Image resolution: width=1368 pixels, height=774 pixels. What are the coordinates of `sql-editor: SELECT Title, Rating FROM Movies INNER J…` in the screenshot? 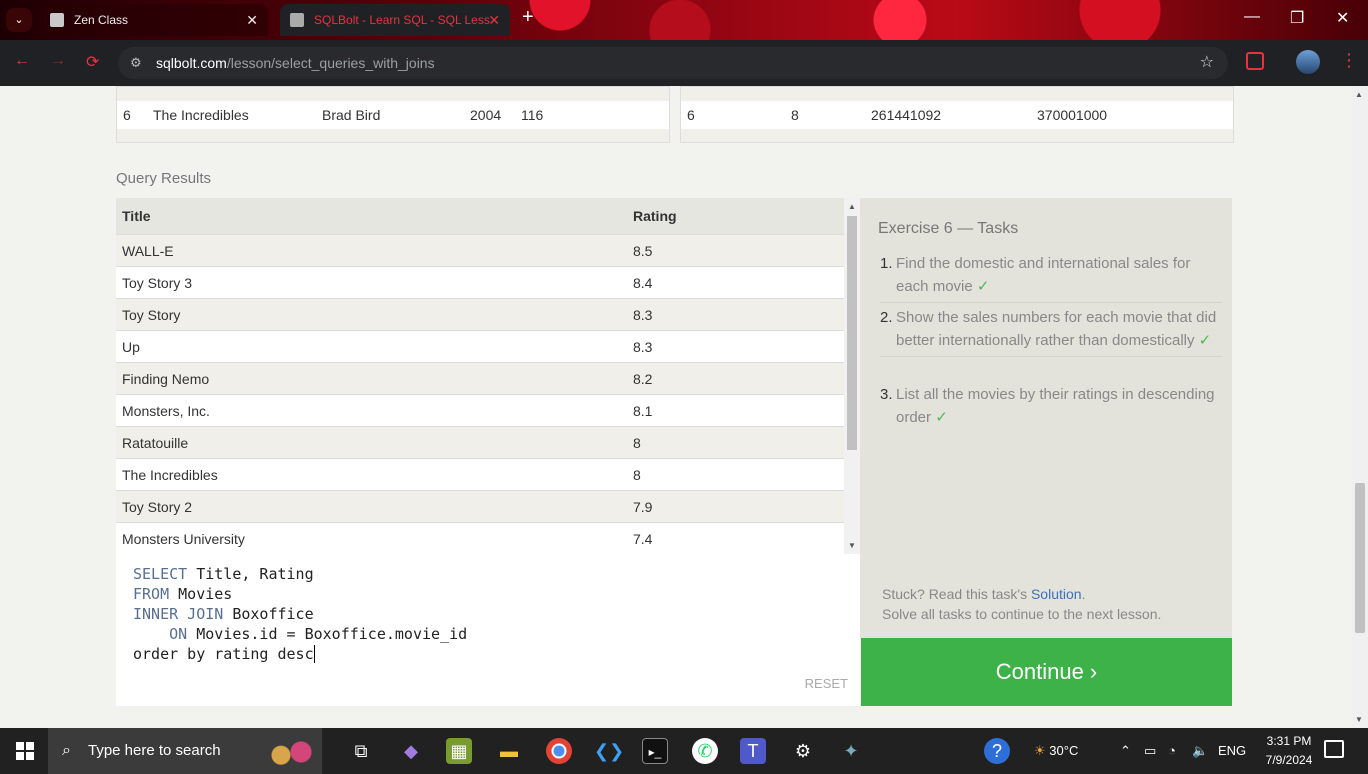 It's located at (488, 630).